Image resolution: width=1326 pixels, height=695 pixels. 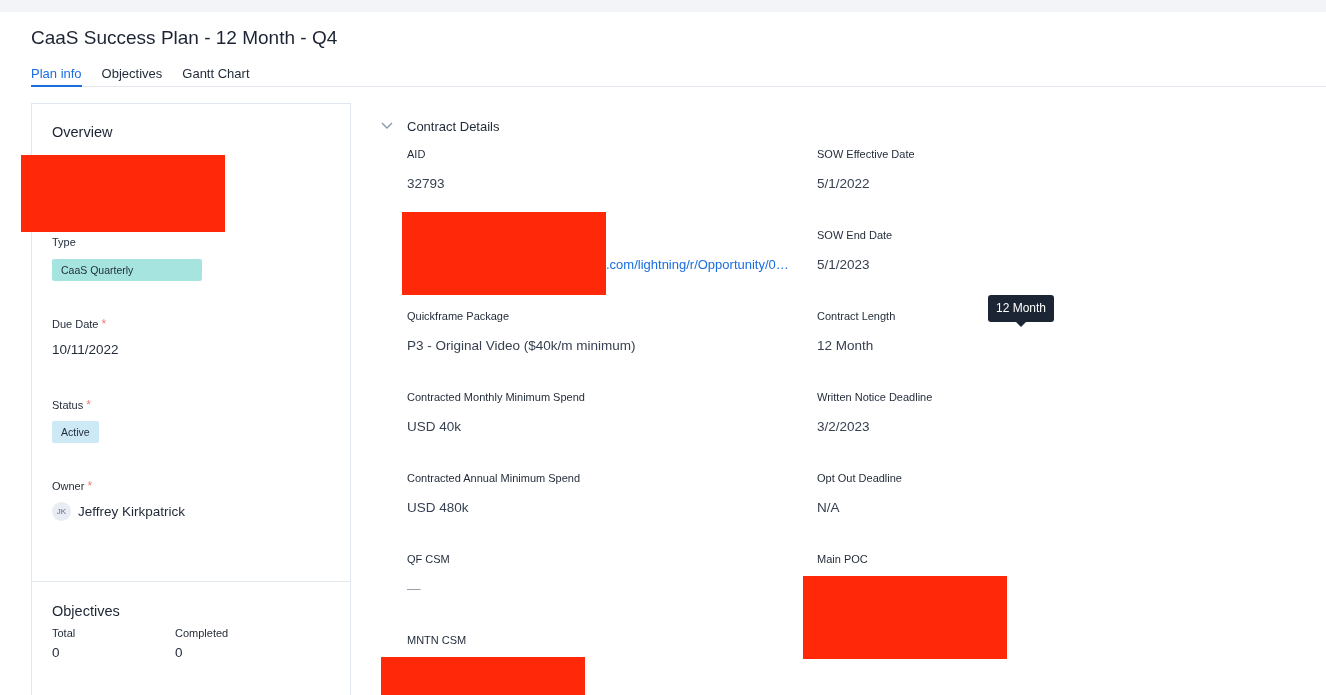 What do you see at coordinates (844, 427) in the screenshot?
I see `field-value: 3/2/2023` at bounding box center [844, 427].